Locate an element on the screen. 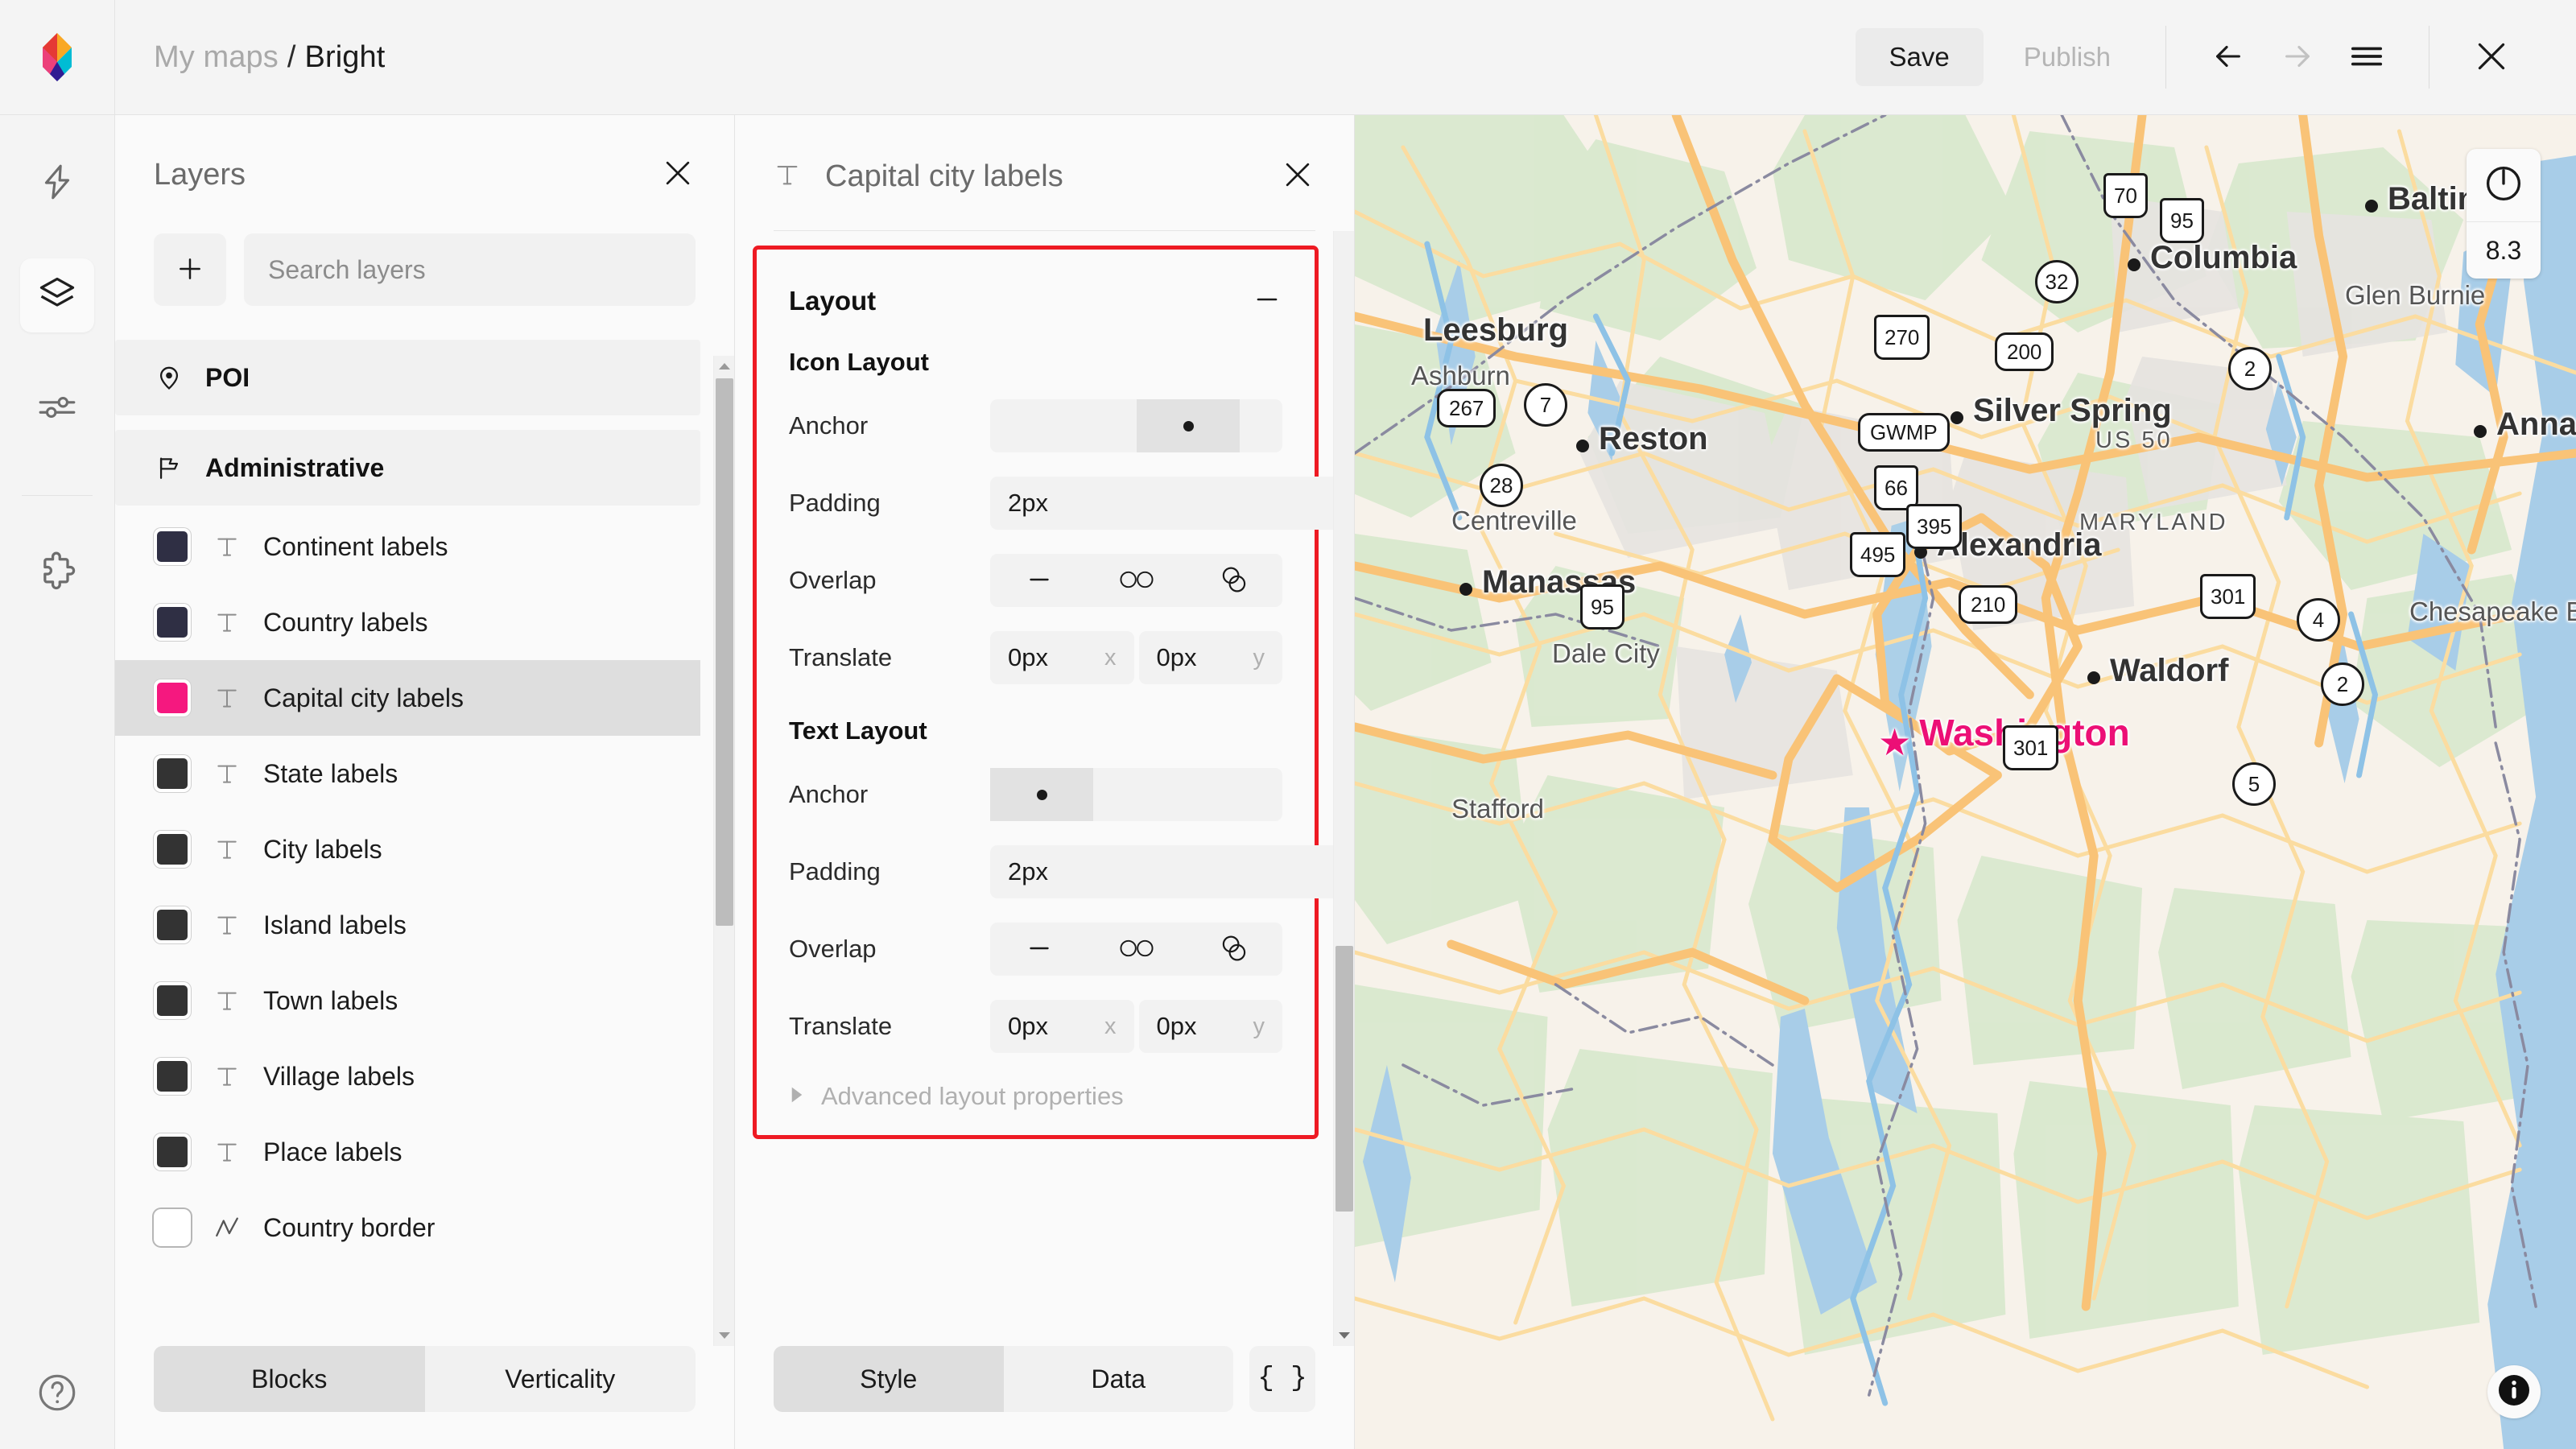 This screenshot has width=2576, height=1449. tab-data: Data is located at coordinates (1119, 1379).